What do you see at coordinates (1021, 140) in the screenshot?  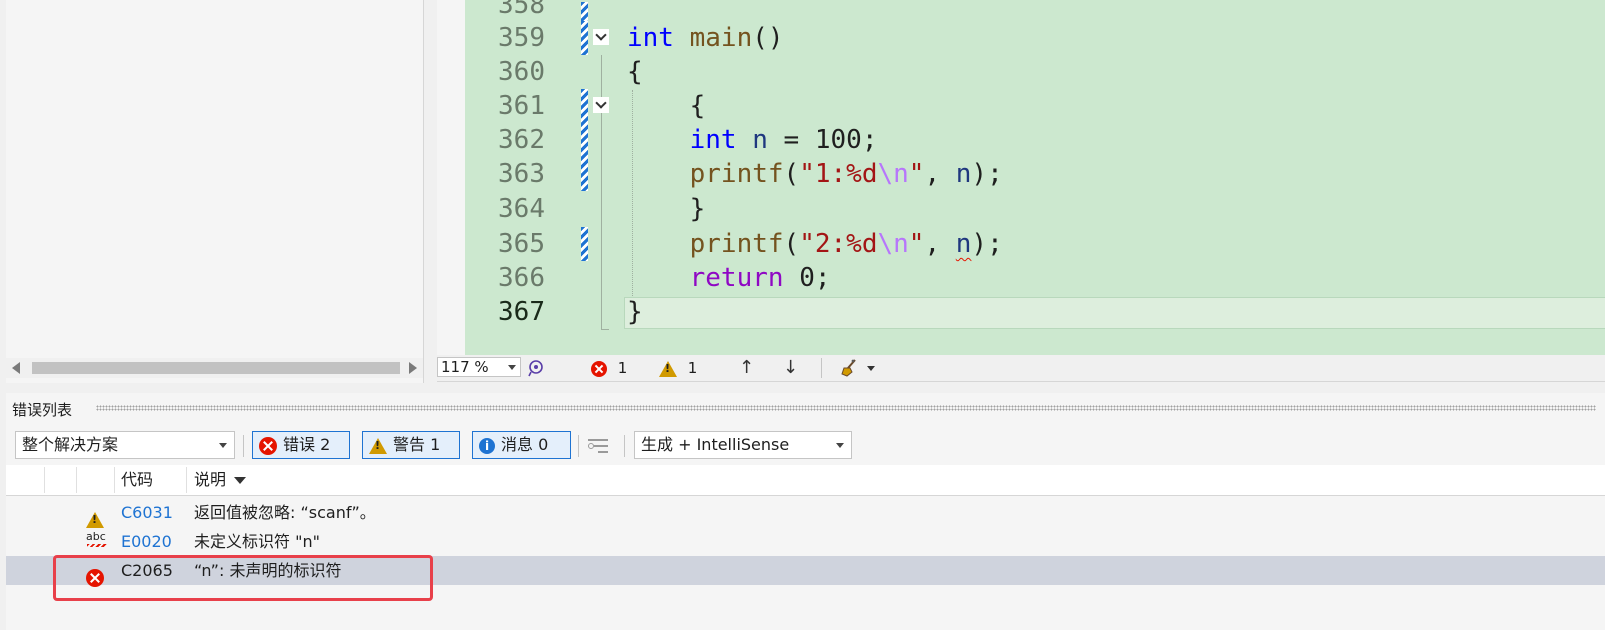 I see `code-line: 362 int n = 100;` at bounding box center [1021, 140].